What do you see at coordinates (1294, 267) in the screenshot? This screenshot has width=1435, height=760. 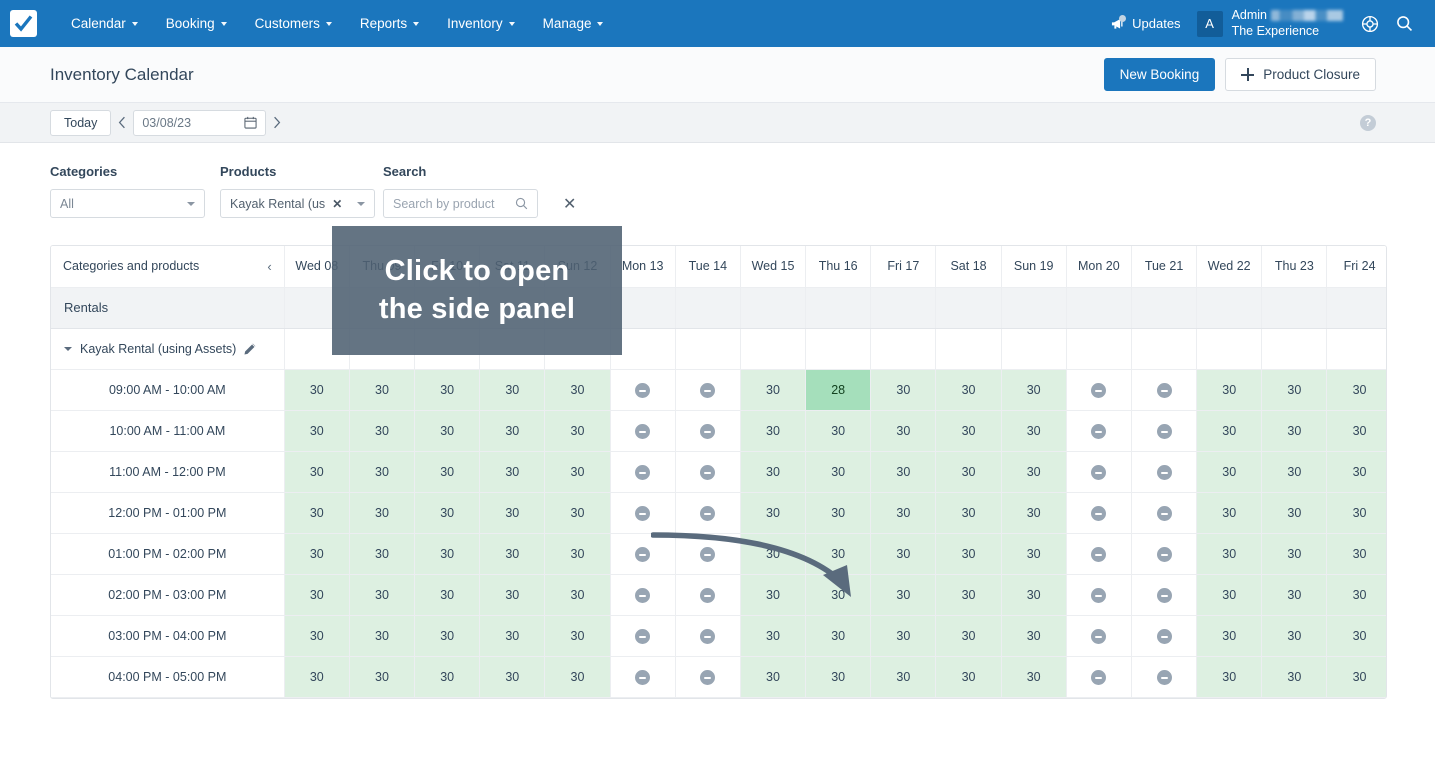 I see `day-header-15: Thu 23` at bounding box center [1294, 267].